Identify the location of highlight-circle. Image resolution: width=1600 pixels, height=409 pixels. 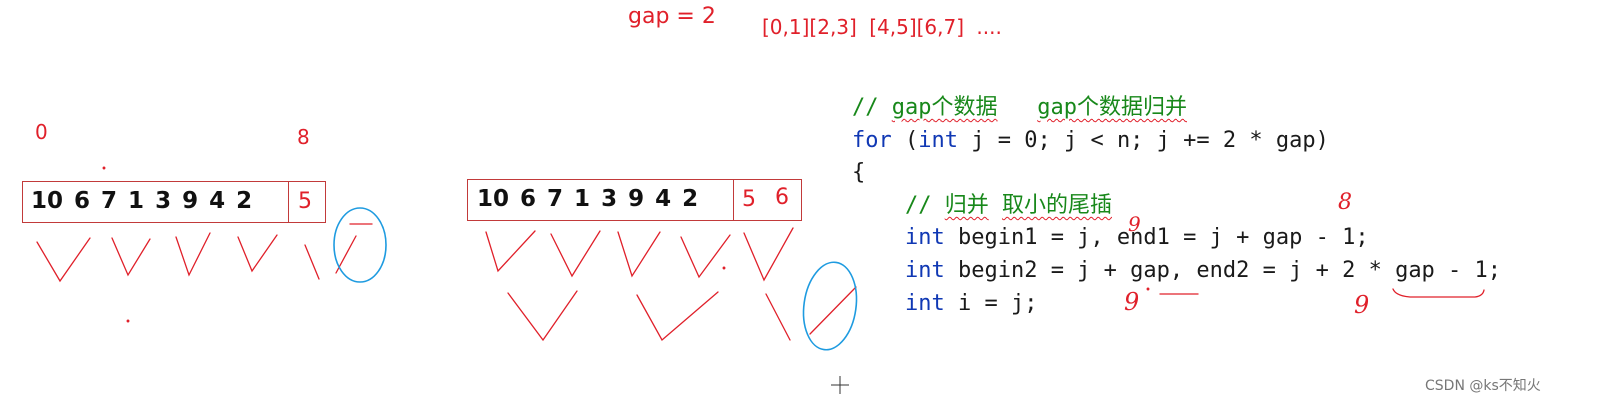
(360, 245).